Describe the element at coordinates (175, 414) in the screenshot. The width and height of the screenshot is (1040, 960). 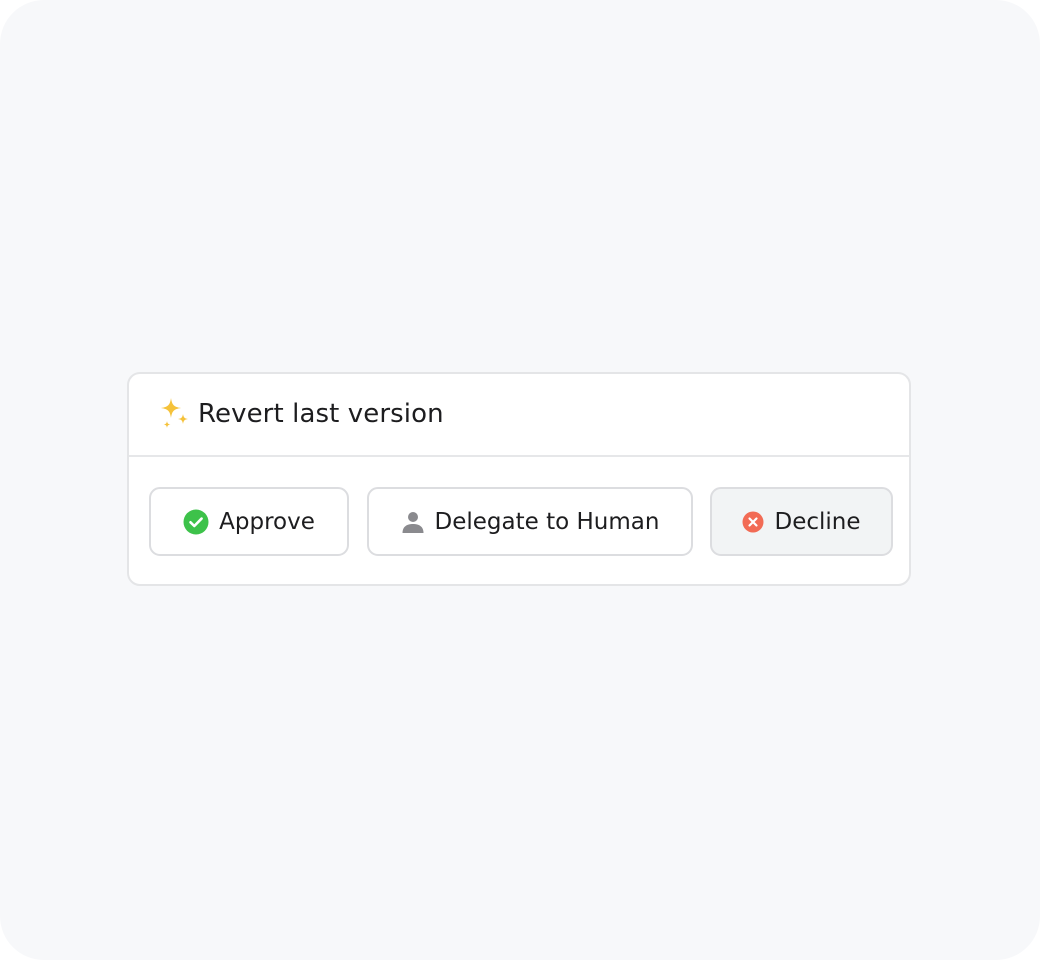
I see `sparkles-icon` at that location.